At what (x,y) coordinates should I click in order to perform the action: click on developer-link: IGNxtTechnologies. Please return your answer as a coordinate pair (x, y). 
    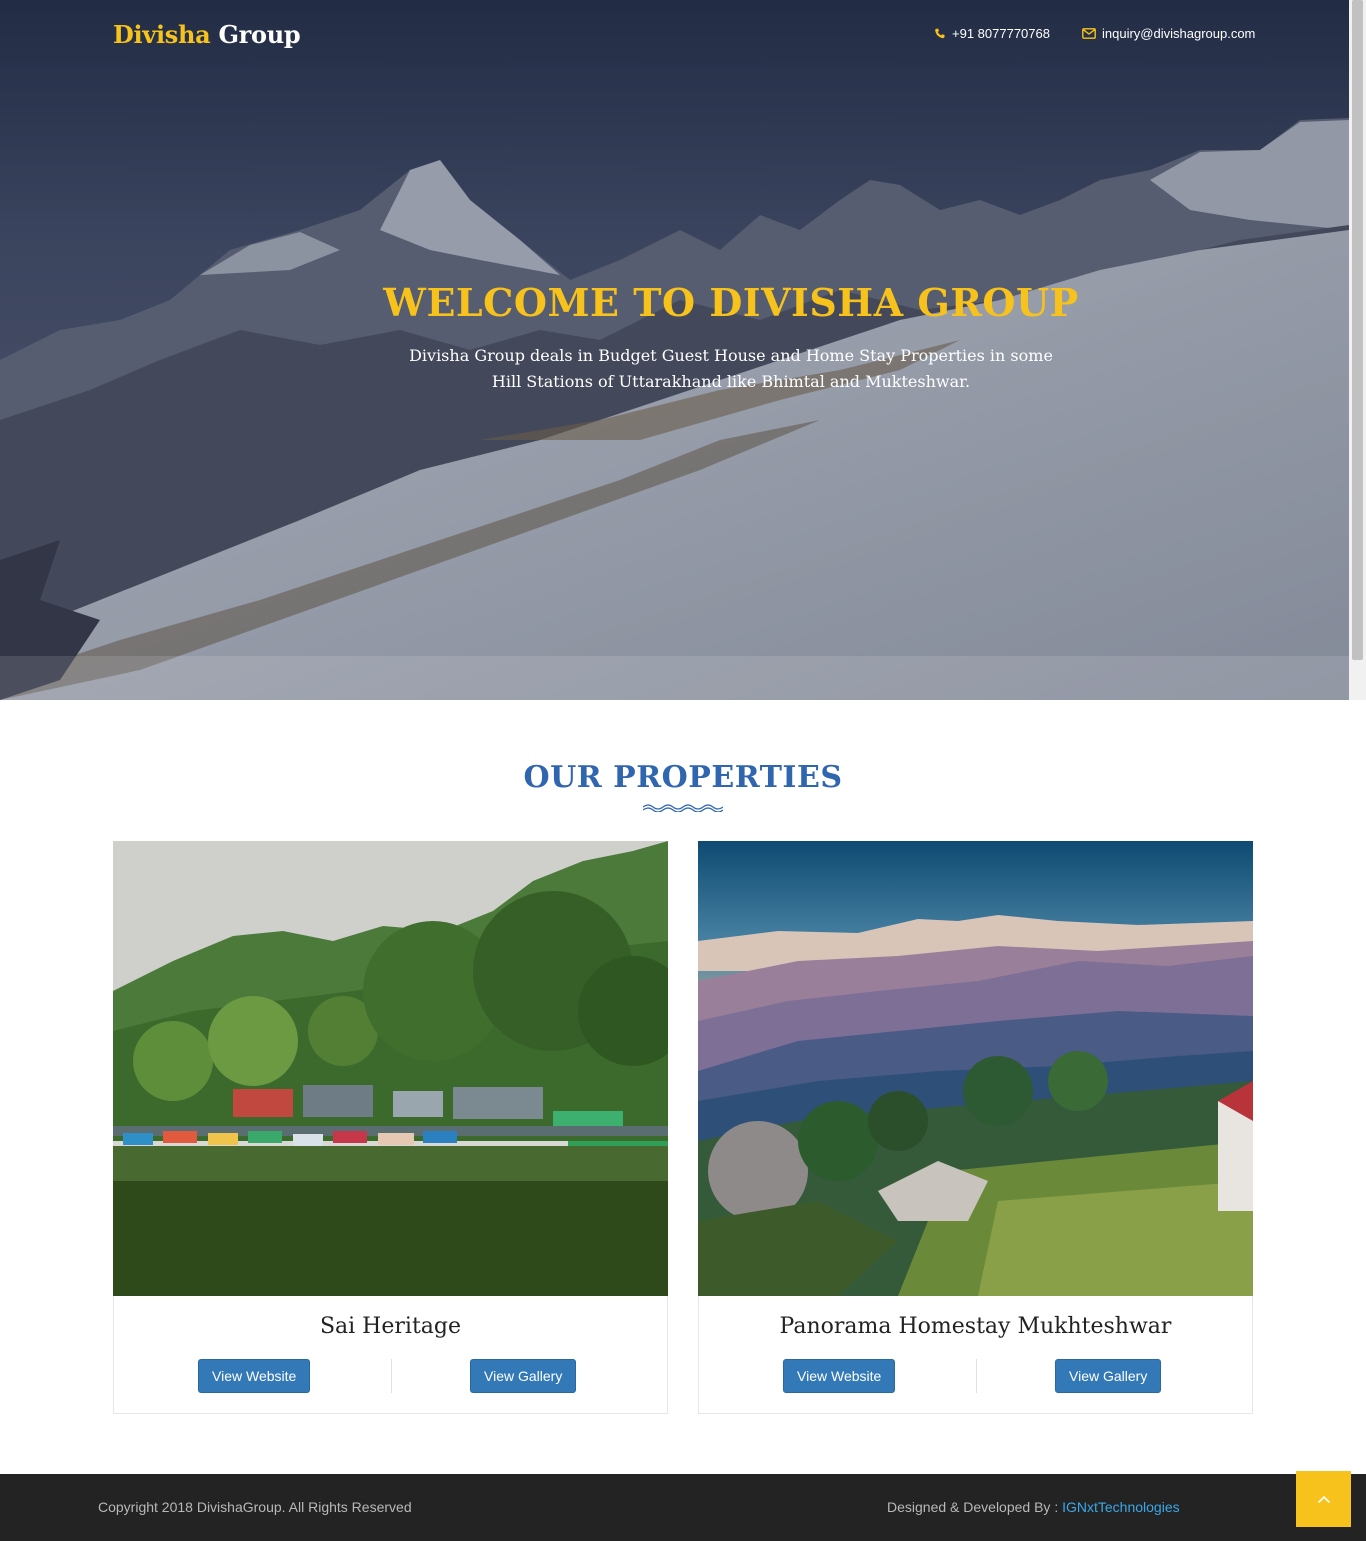
    Looking at the image, I should click on (1121, 1507).